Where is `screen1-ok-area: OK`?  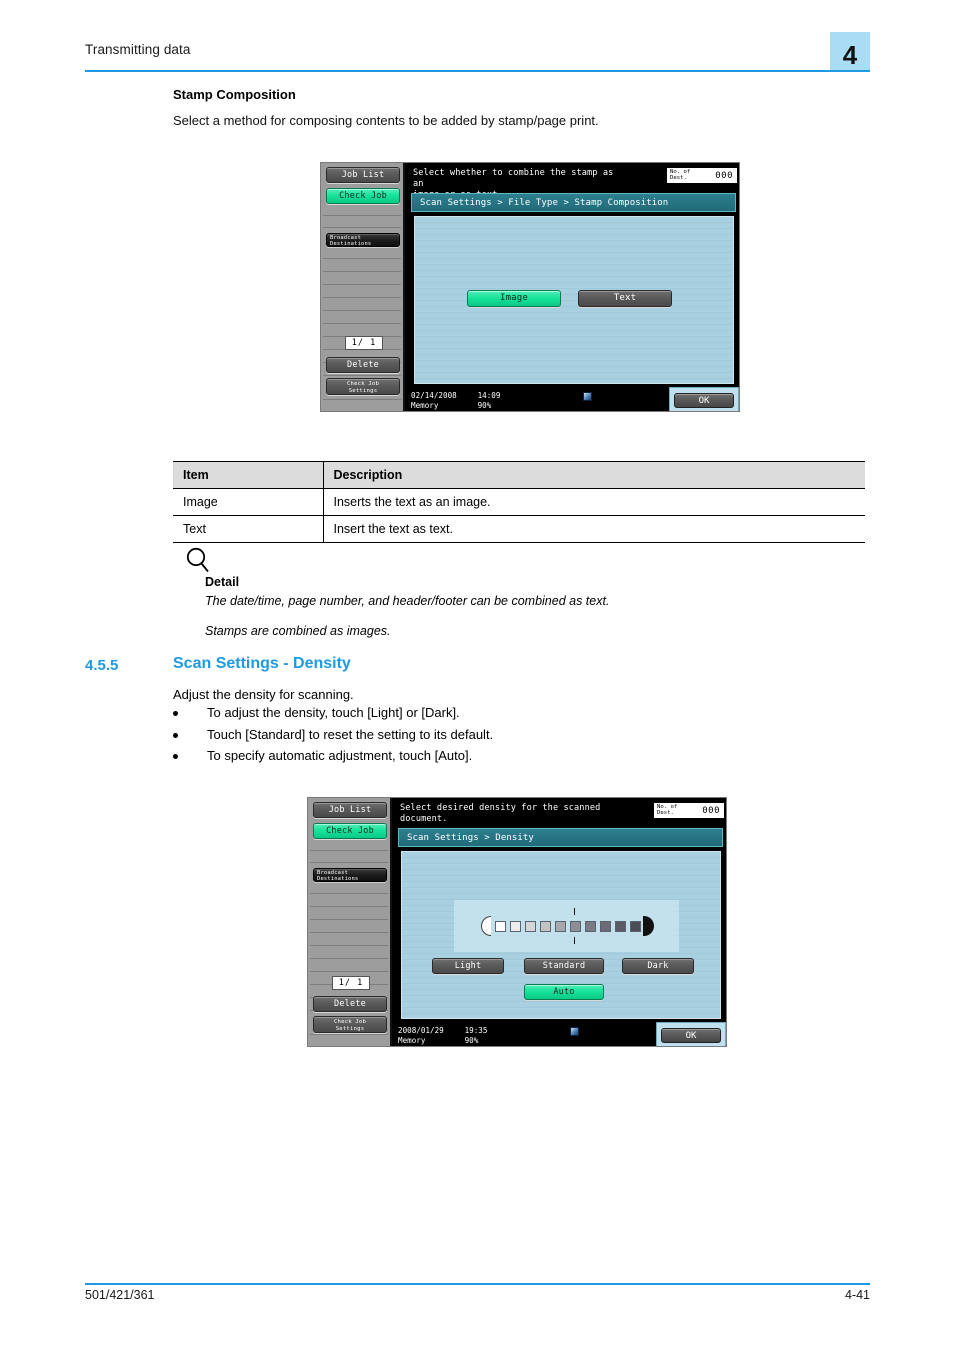 screen1-ok-area: OK is located at coordinates (704, 399).